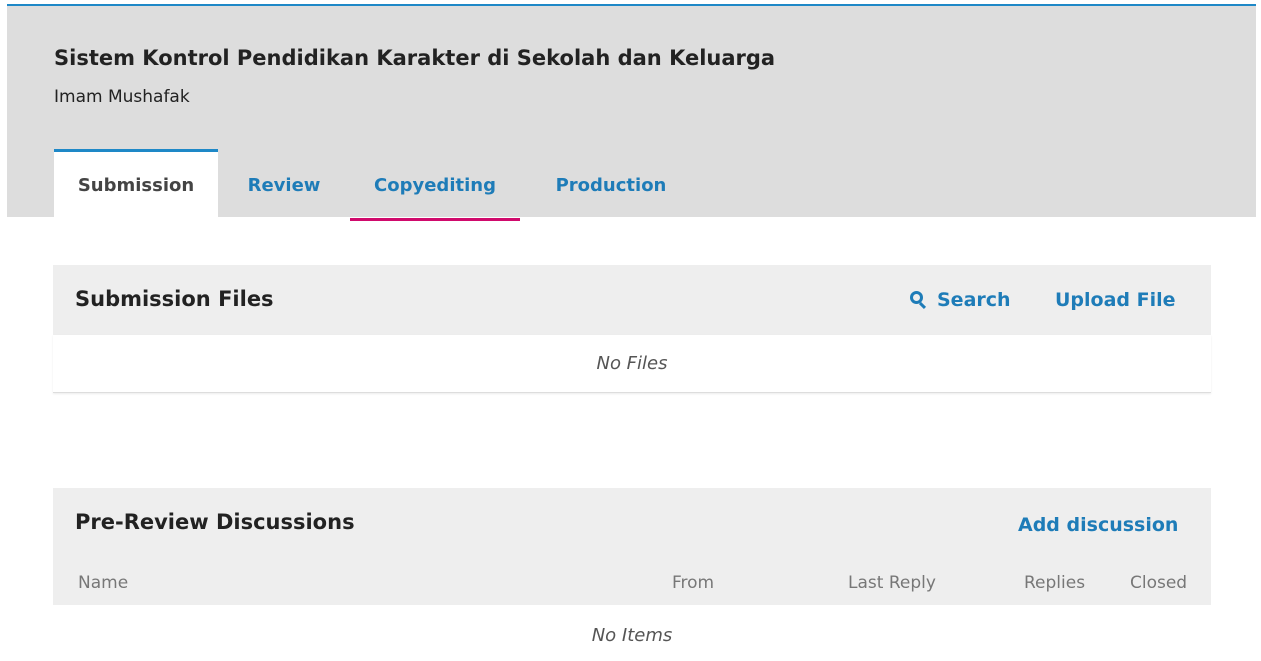 The image size is (1261, 661). What do you see at coordinates (1159, 583) in the screenshot?
I see `column-header-closed: Closed` at bounding box center [1159, 583].